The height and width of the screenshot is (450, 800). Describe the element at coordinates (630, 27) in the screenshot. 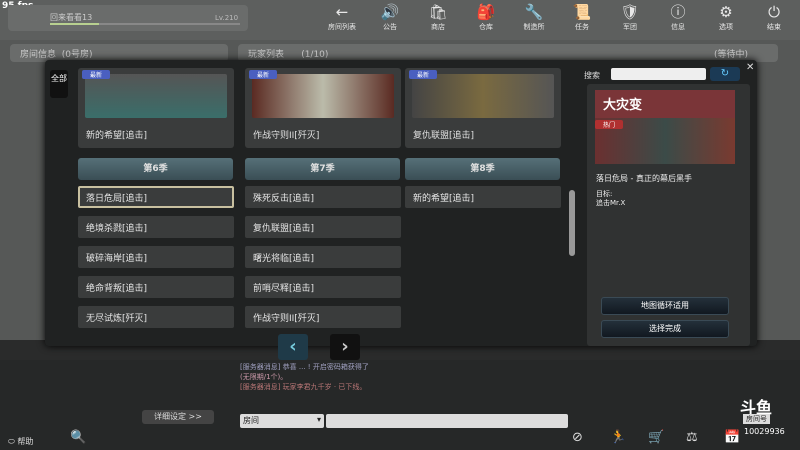

I see `nav-label: 军团` at that location.